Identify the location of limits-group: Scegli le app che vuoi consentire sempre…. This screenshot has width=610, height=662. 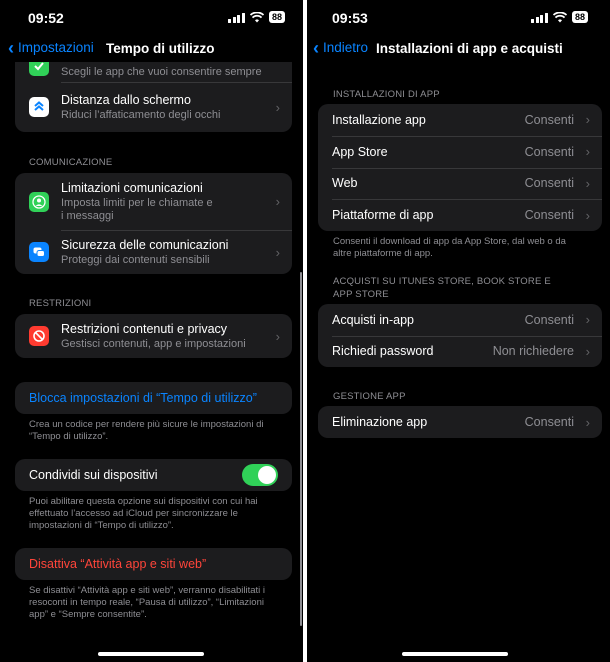
(153, 97).